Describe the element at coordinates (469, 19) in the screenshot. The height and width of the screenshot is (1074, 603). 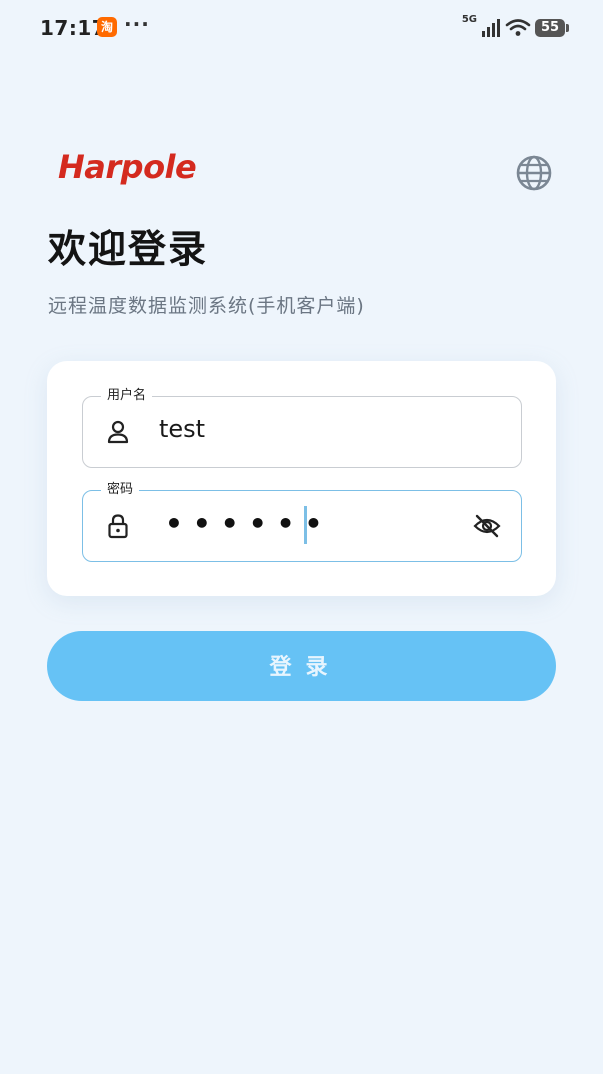
I see `network-type: 5G` at that location.